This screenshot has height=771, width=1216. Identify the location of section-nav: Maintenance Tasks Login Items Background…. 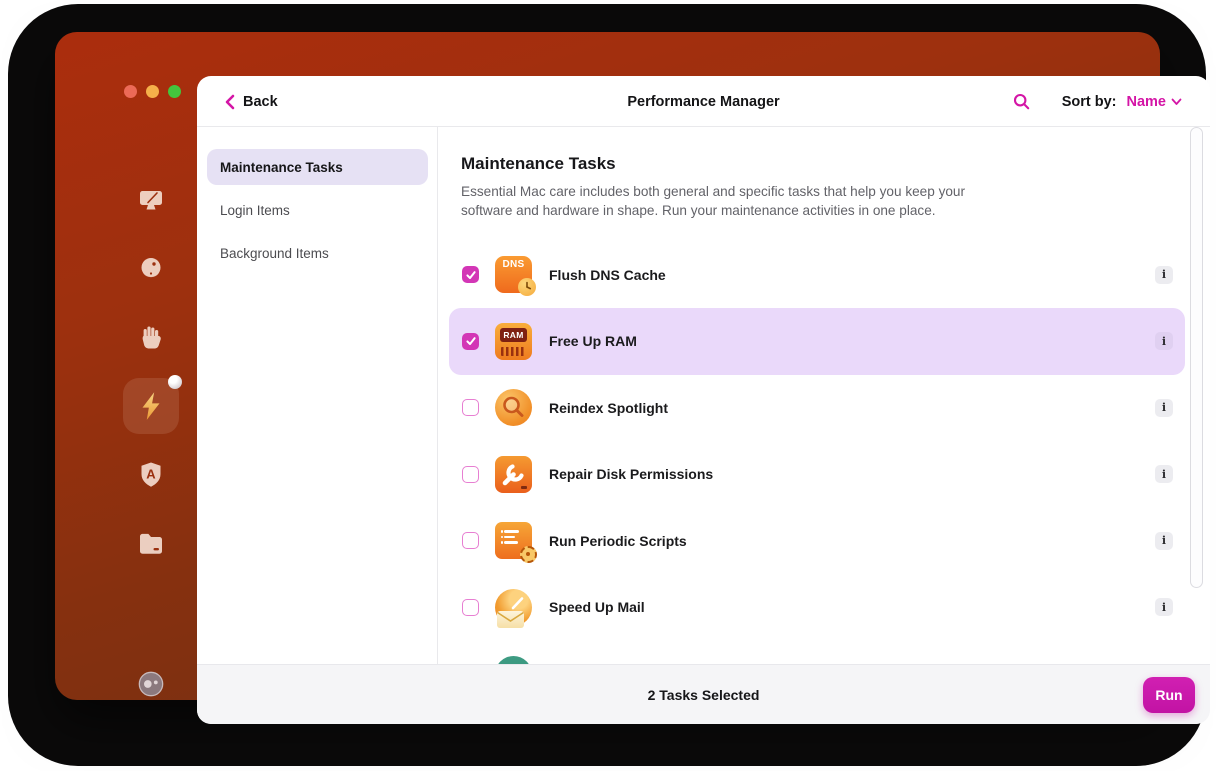
(317, 395).